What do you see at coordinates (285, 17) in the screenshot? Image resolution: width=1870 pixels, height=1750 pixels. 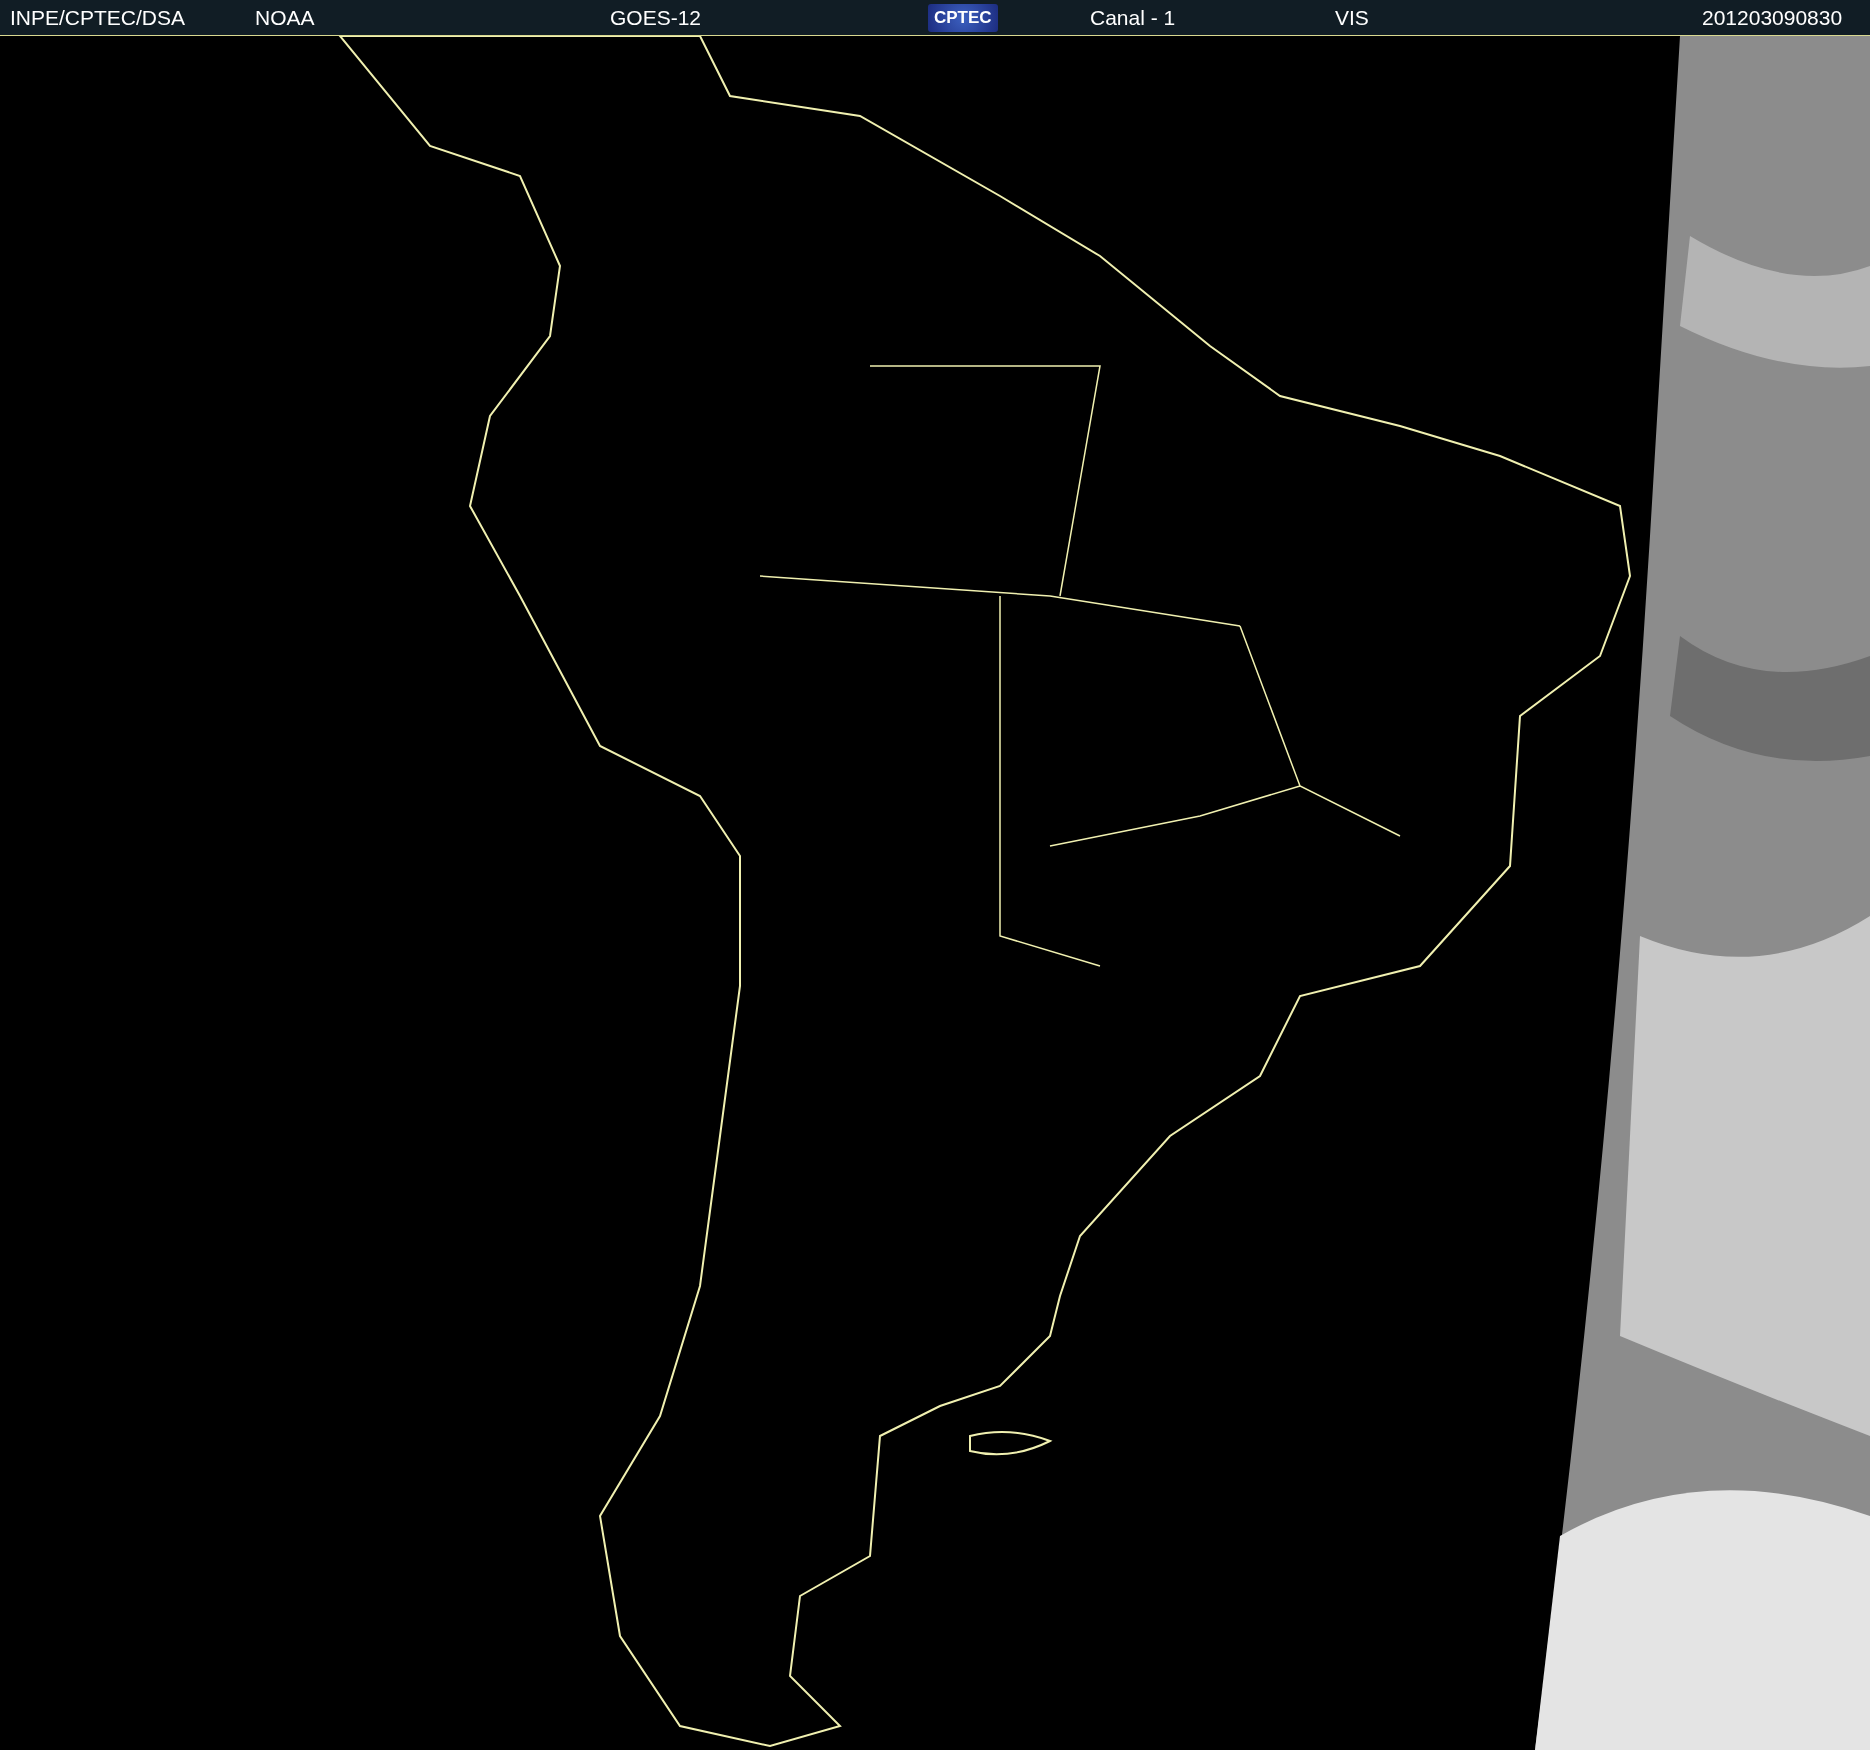 I see `header-label: NOAA` at bounding box center [285, 17].